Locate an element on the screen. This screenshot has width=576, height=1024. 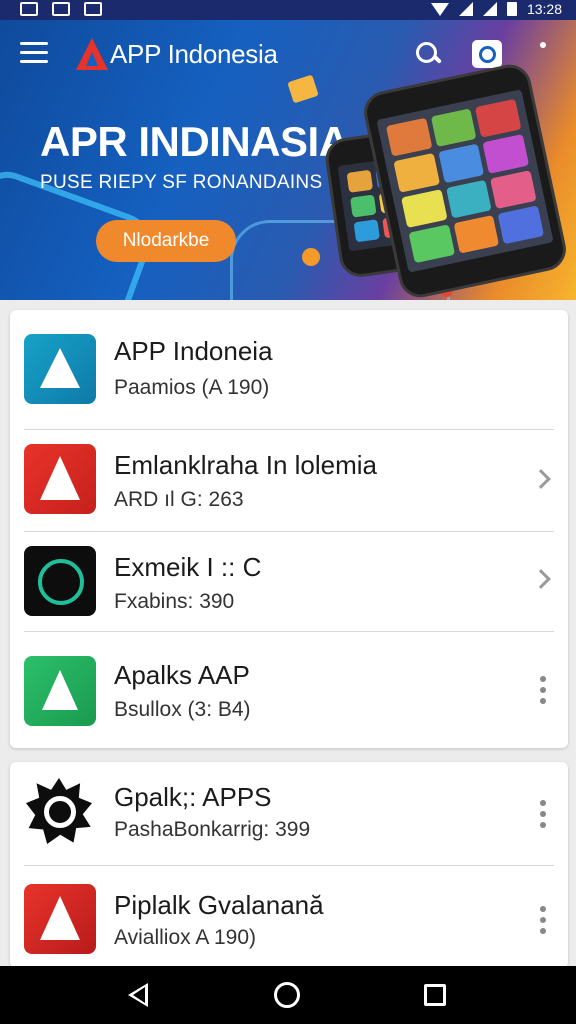
app-f-icon is located at coordinates (60, 919).